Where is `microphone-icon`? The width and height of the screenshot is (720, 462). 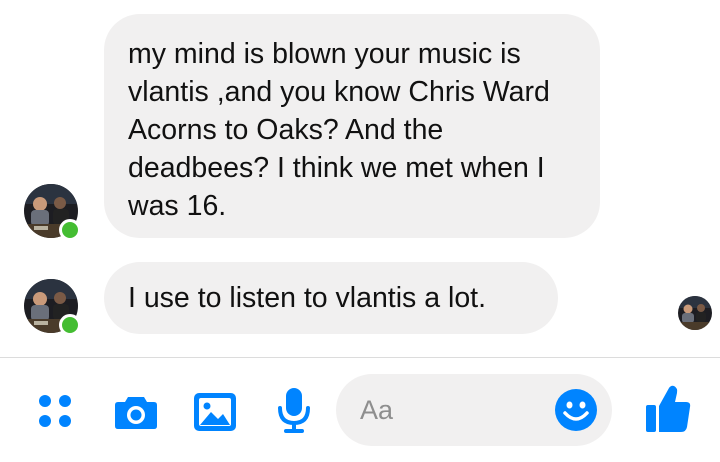
microphone-icon is located at coordinates (294, 411).